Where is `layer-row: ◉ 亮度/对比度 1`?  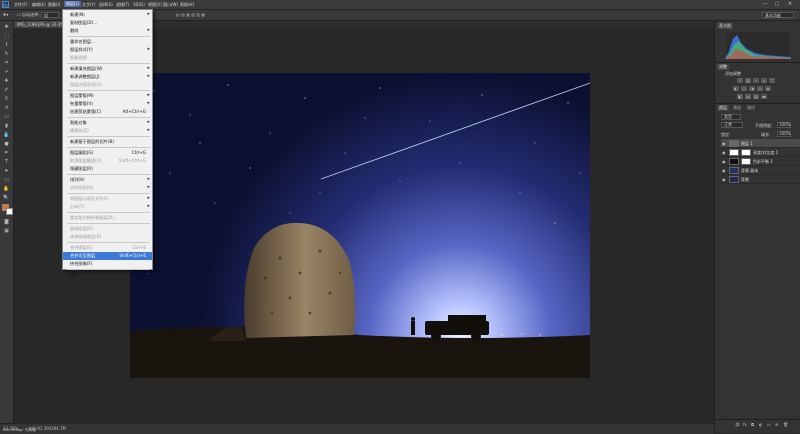 layer-row: ◉ 亮度/对比度 1 is located at coordinates (760, 152).